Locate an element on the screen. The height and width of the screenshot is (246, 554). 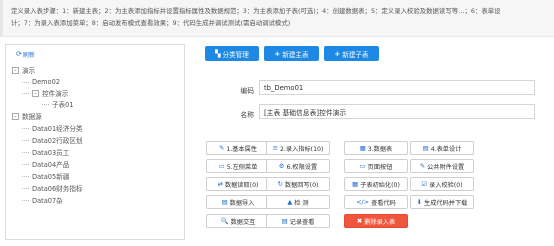
search-icon: 🔍 is located at coordinates (224, 221).